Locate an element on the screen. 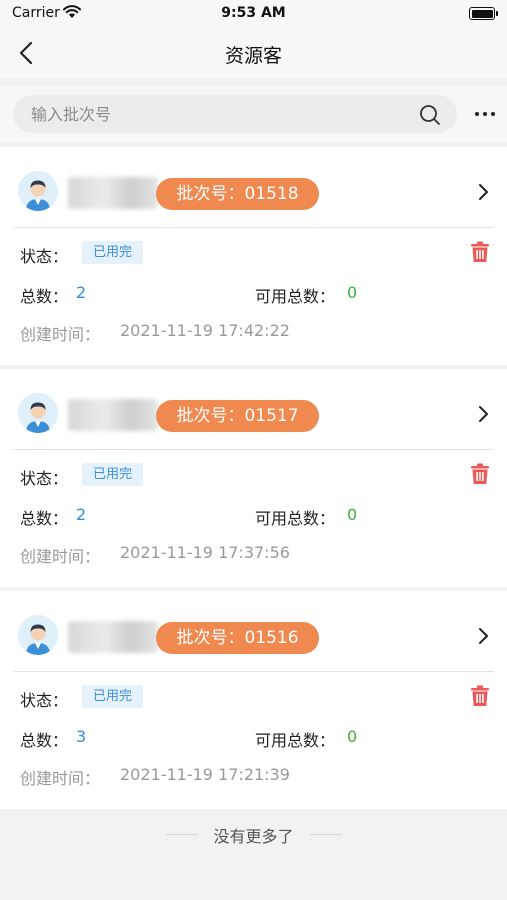  status-bar: Carrier 9:53 AM is located at coordinates (253, 14).